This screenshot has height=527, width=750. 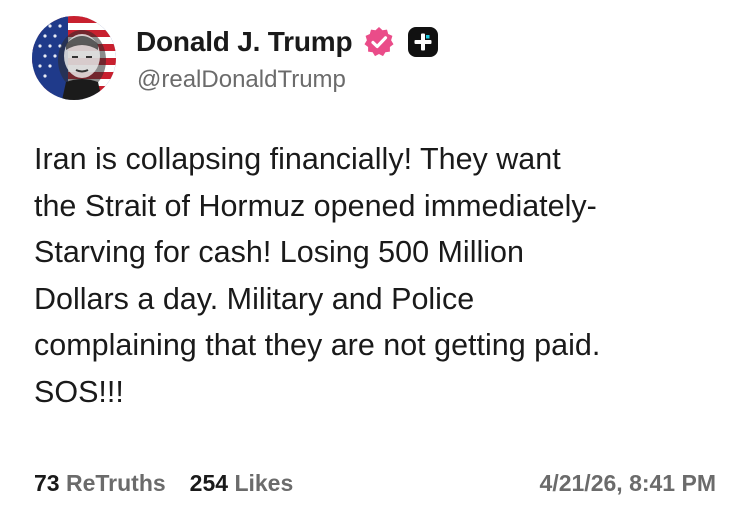 I want to click on retruths-count: 73, so click(x=47, y=482).